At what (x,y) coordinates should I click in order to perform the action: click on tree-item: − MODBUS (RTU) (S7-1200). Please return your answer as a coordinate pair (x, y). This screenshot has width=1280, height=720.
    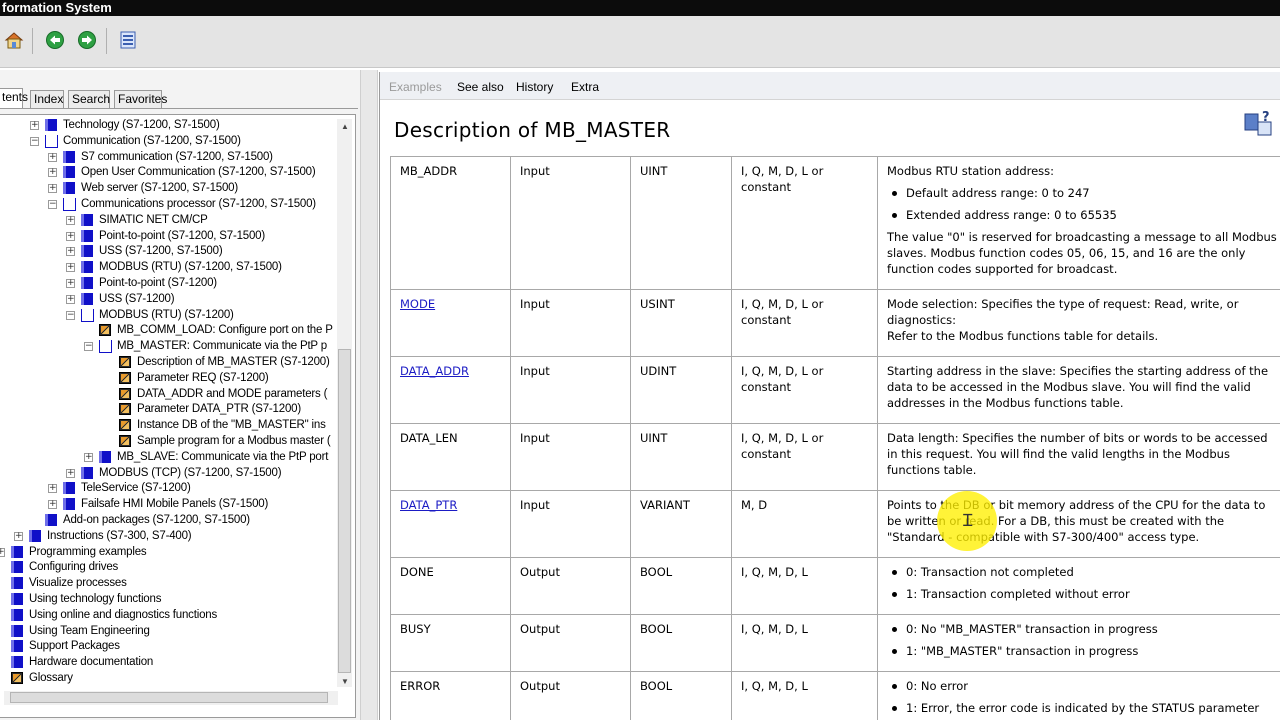
    Looking at the image, I should click on (168, 315).